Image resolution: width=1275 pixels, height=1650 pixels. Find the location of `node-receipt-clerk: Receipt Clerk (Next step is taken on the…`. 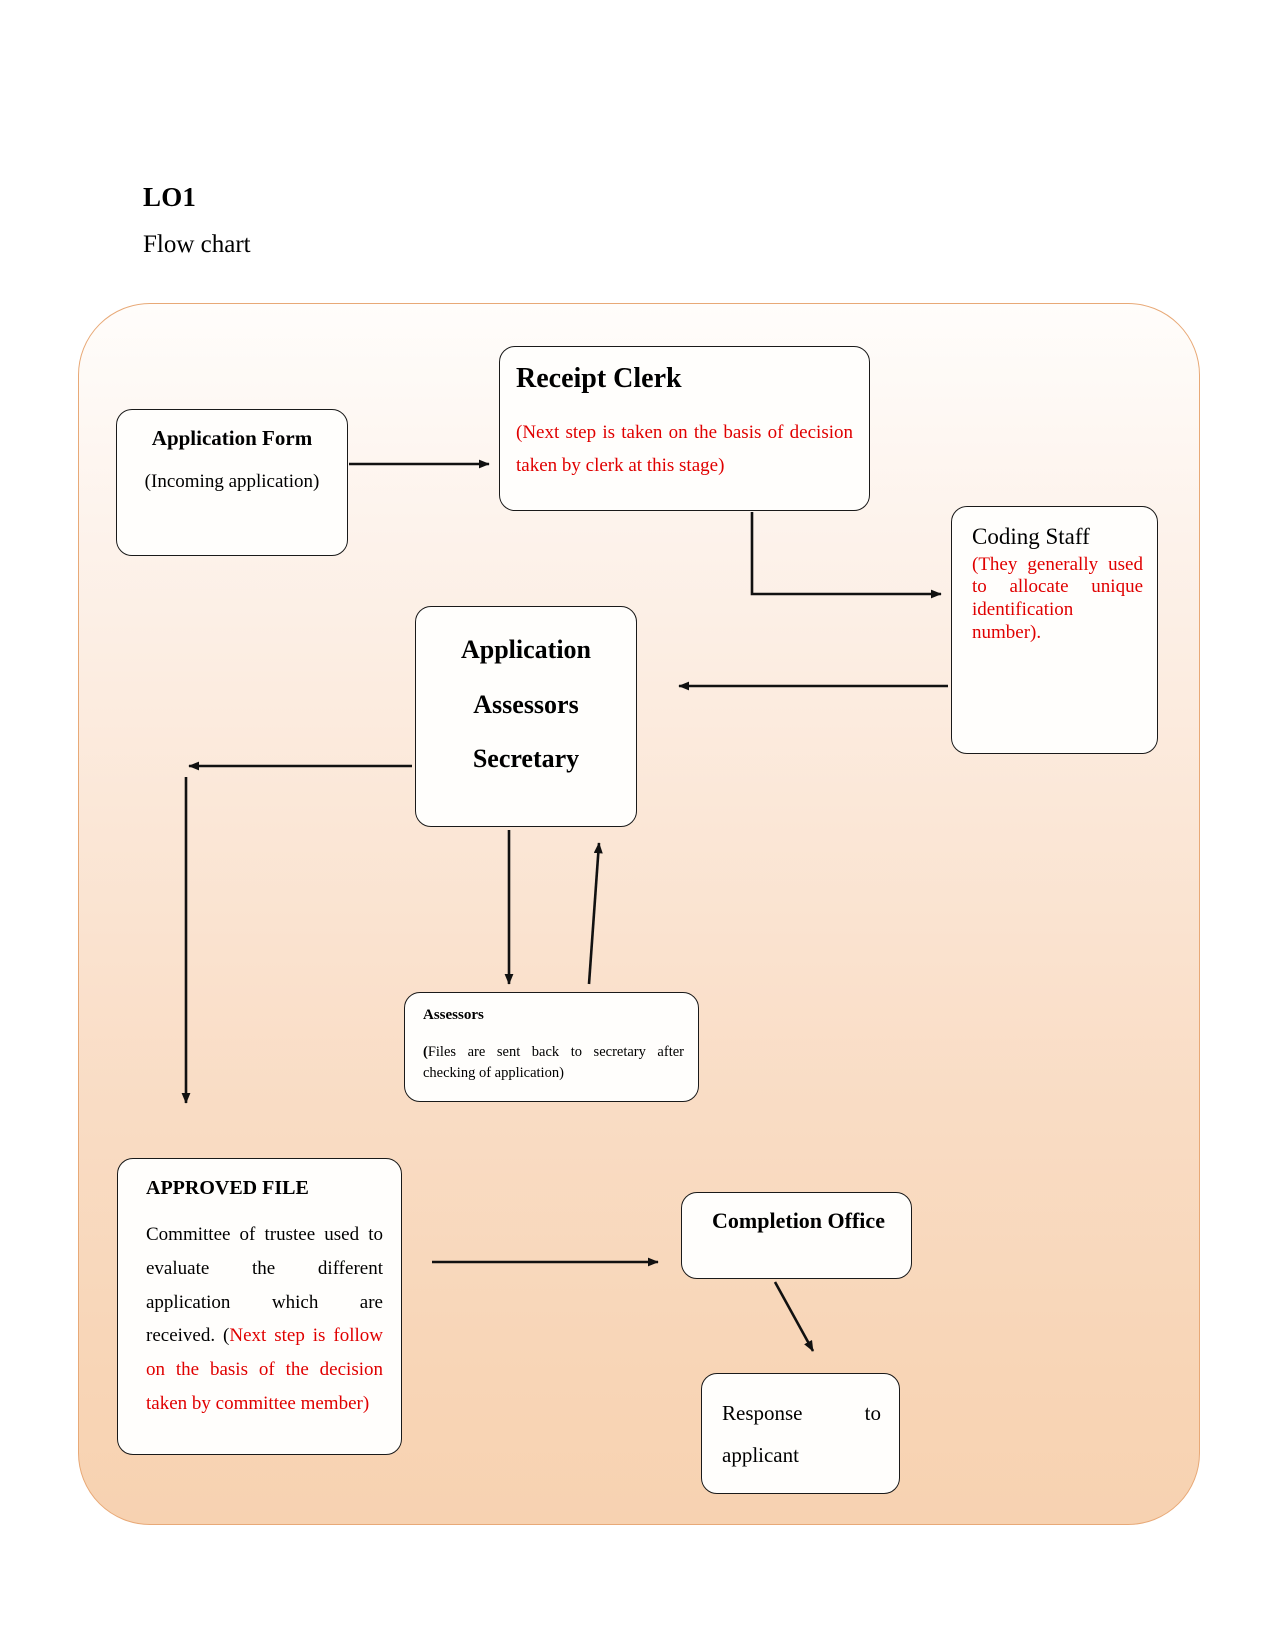

node-receipt-clerk: Receipt Clerk (Next step is taken on the… is located at coordinates (684, 428).